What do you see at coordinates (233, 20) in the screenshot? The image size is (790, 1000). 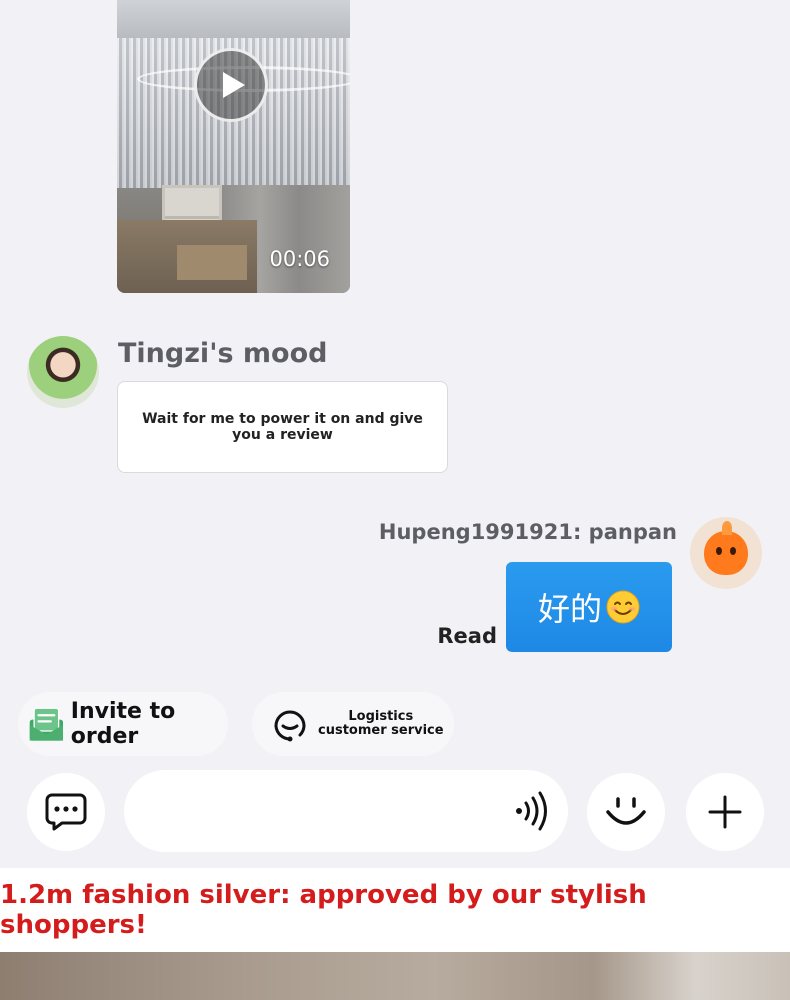 I see `video-thumbnail-ceiling` at bounding box center [233, 20].